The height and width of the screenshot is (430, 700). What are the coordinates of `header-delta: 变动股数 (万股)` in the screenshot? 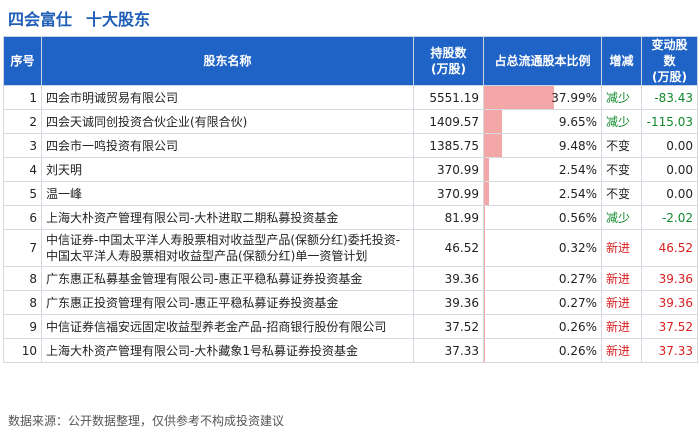 It's located at (669, 61).